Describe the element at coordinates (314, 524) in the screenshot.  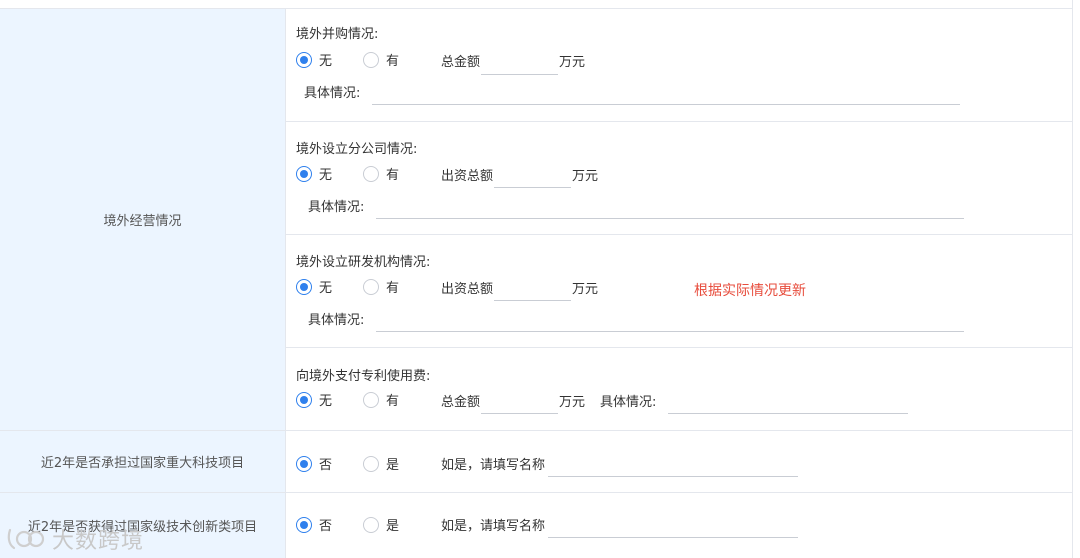
I see `innovation-project-no-radio: 否` at that location.